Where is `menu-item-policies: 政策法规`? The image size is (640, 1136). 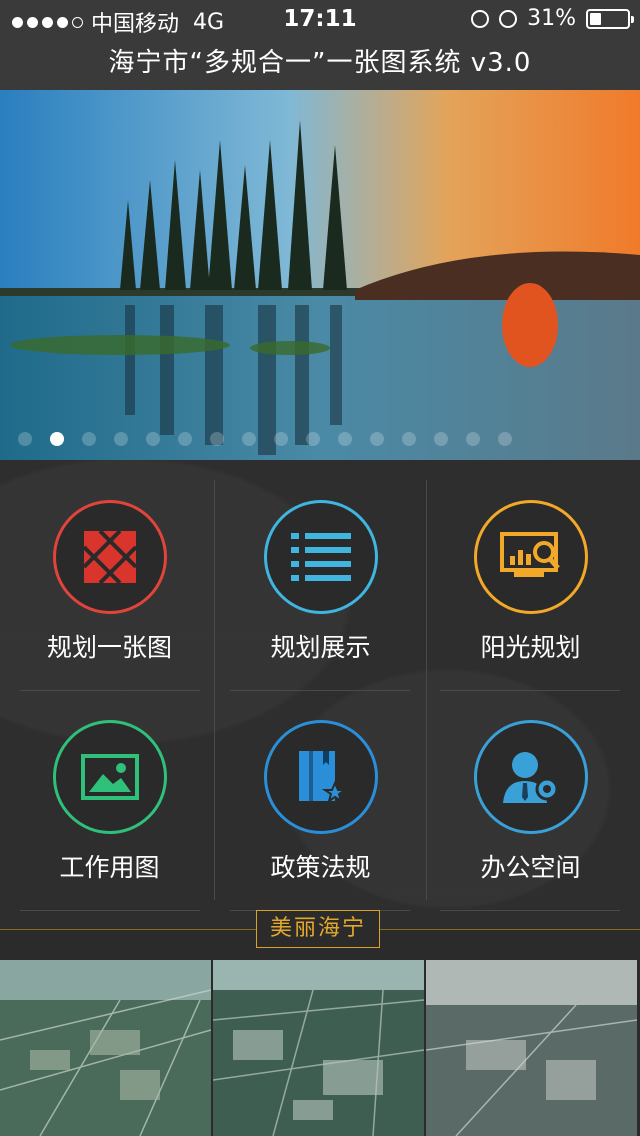
menu-item-policies: 政策法规 is located at coordinates (320, 790).